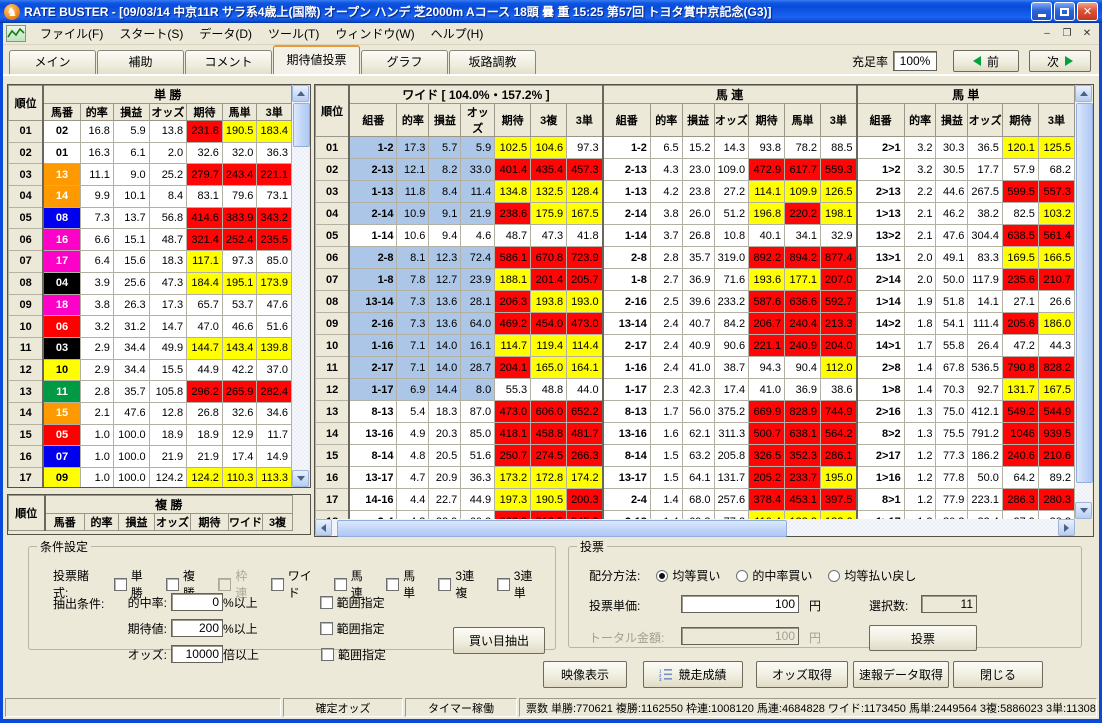 The image size is (1102, 723). Describe the element at coordinates (225, 33) in the screenshot. I see `menu-item-data: データ(D)` at that location.